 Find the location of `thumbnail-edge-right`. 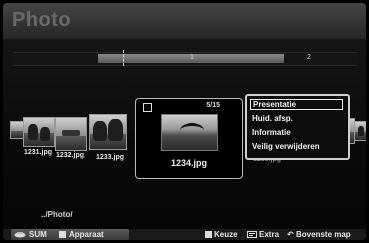

thumbnail-edge-right is located at coordinates (360, 131).